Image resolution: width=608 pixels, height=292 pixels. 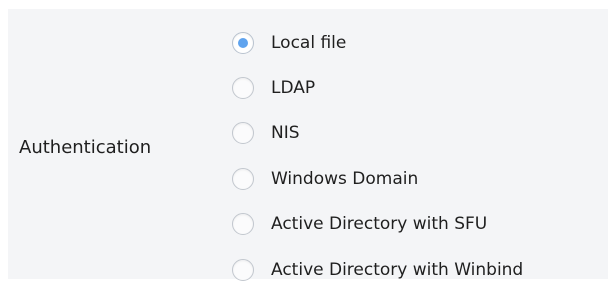 I want to click on radio-button-ldap, so click(x=243, y=88).